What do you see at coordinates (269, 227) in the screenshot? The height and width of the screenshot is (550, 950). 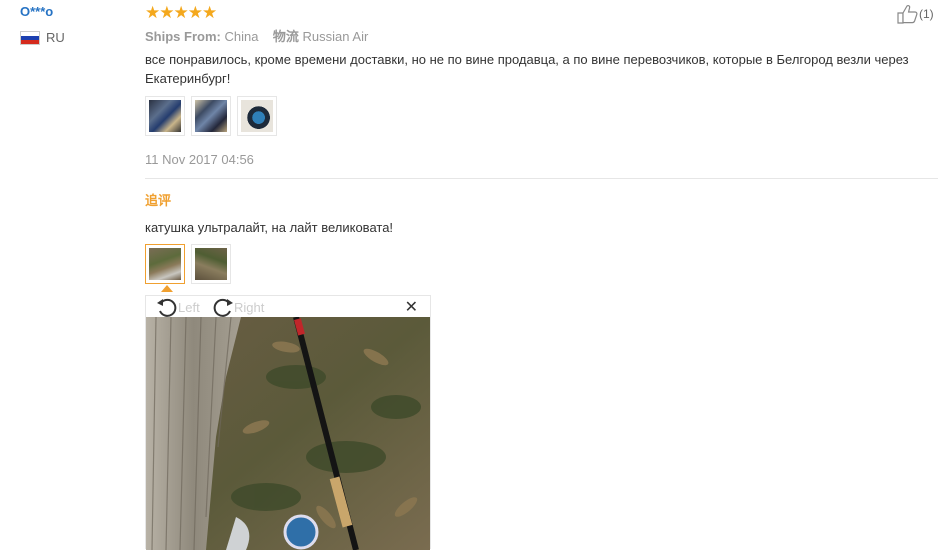 I see `followup-text: катушка ультралайт, на лайт великовата!` at bounding box center [269, 227].